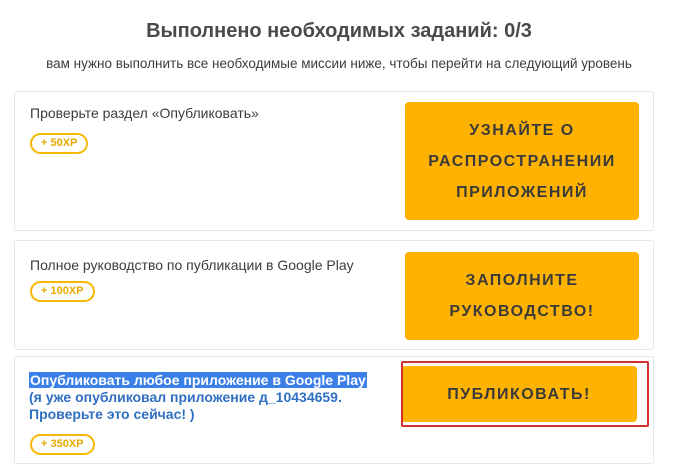  What do you see at coordinates (59, 143) in the screenshot?
I see `xp-badge: + 50XP` at bounding box center [59, 143].